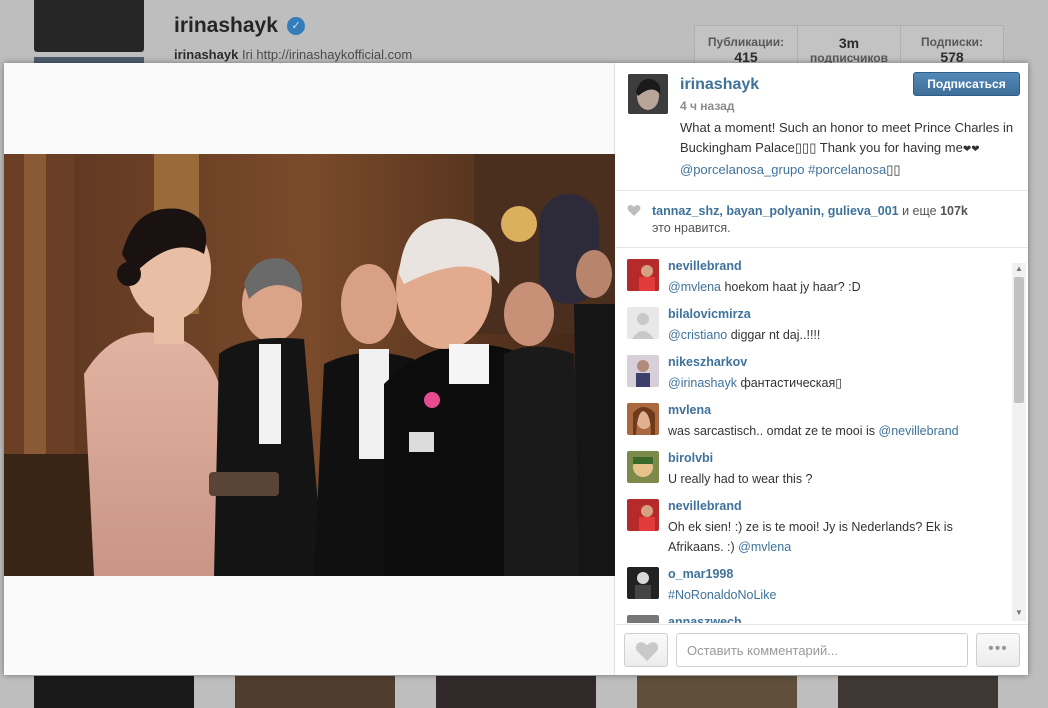 This screenshot has width=1048, height=708. Describe the element at coordinates (966, 84) in the screenshot. I see `follow-button: Подписаться` at that location.